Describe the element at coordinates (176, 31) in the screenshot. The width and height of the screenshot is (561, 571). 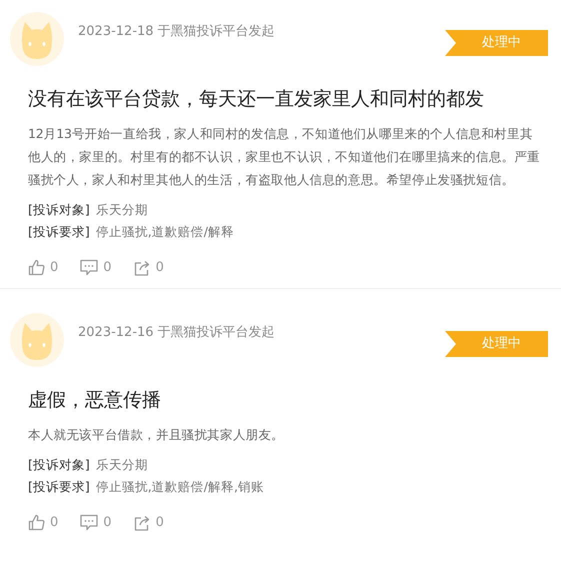
I see `complaint-date: 2023-12-18 于黑猫投诉平台发起` at that location.